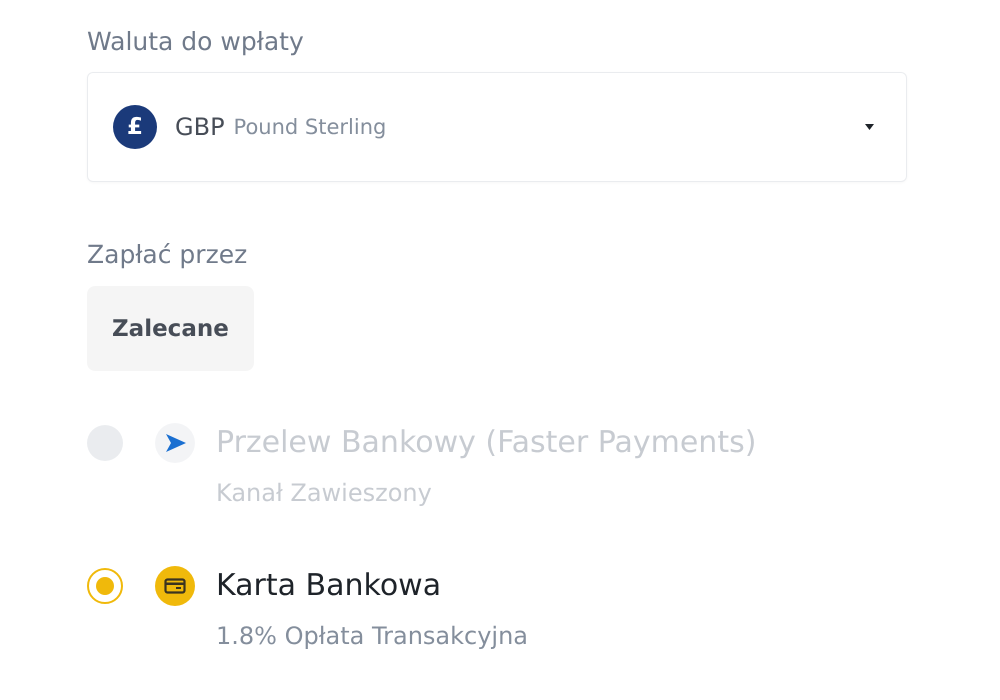 This screenshot has height=700, width=1000. Describe the element at coordinates (324, 493) in the screenshot. I see `method-note: Kanał Zawieszony` at that location.